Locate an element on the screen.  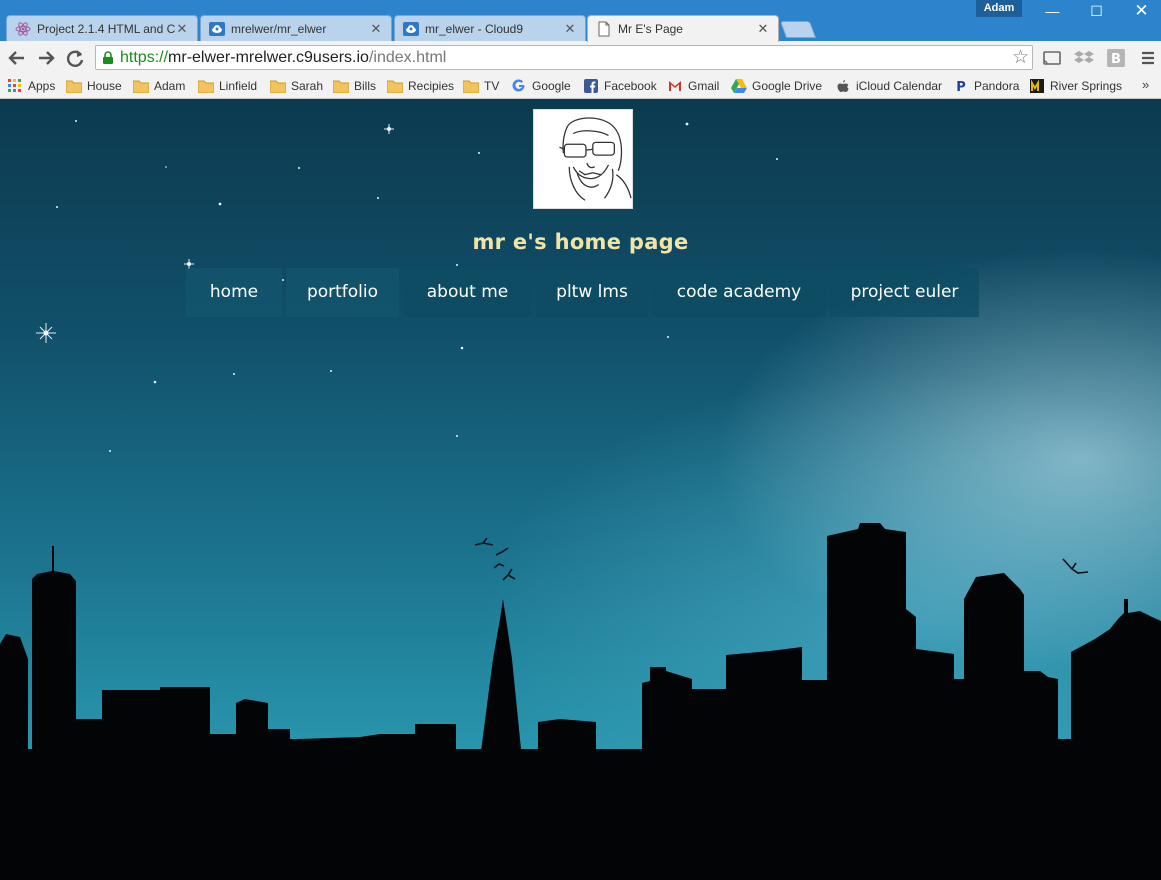
bookmark-google-drive: Google Drive is located at coordinates (776, 86).